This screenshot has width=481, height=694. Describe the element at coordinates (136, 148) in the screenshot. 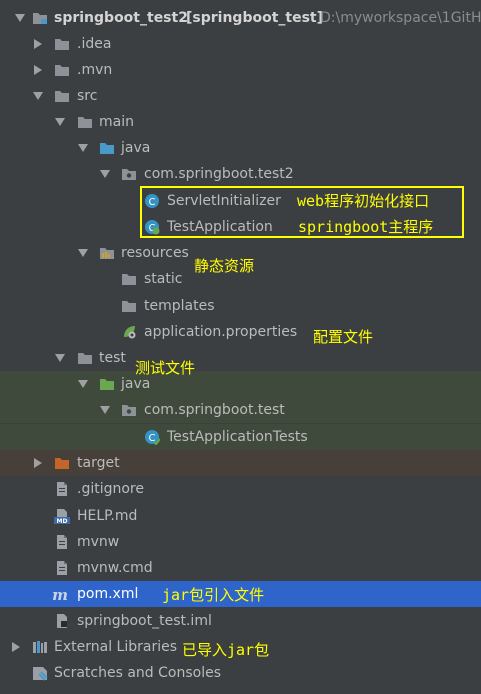

I see `tree-label: java` at that location.